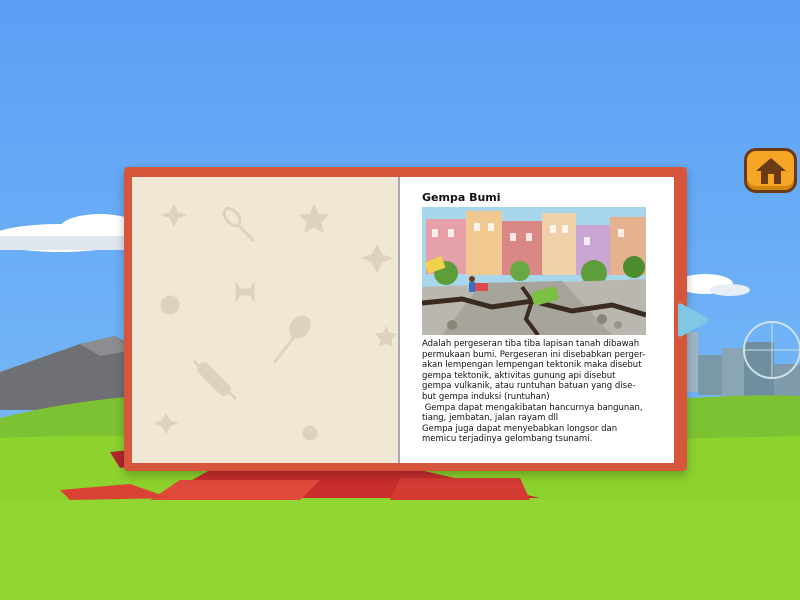 The width and height of the screenshot is (800, 600). I want to click on next-page-button, so click(692, 320).